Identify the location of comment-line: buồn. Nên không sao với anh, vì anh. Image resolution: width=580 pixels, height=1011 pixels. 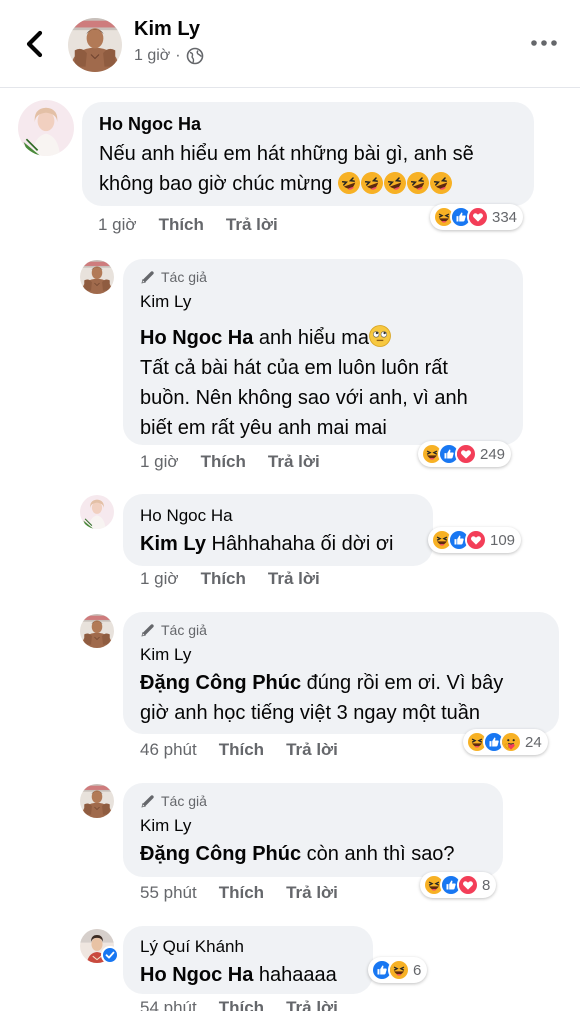
(304, 398).